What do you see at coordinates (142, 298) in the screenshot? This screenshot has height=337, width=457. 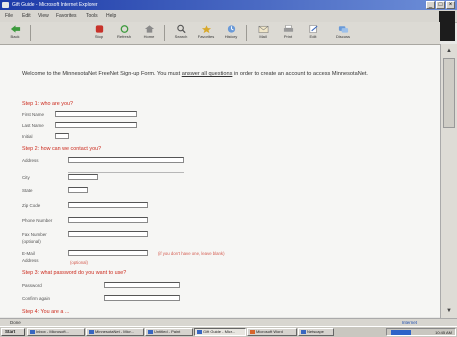 I see `confirm-password-field` at bounding box center [142, 298].